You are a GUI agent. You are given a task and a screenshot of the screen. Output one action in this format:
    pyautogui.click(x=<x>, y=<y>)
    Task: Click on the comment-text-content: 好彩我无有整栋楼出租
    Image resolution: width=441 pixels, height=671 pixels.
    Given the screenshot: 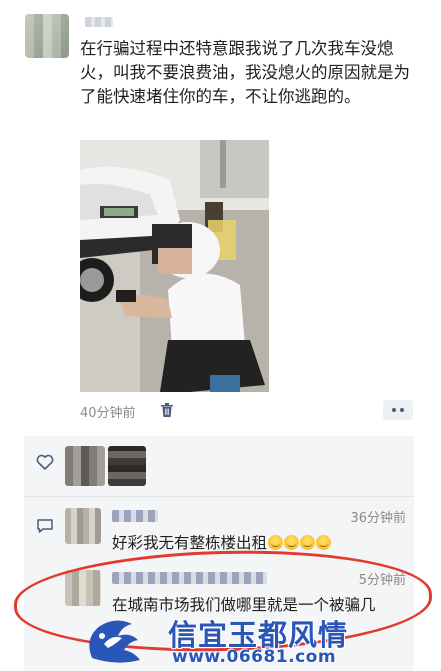 What is the action you would take?
    pyautogui.click(x=190, y=543)
    